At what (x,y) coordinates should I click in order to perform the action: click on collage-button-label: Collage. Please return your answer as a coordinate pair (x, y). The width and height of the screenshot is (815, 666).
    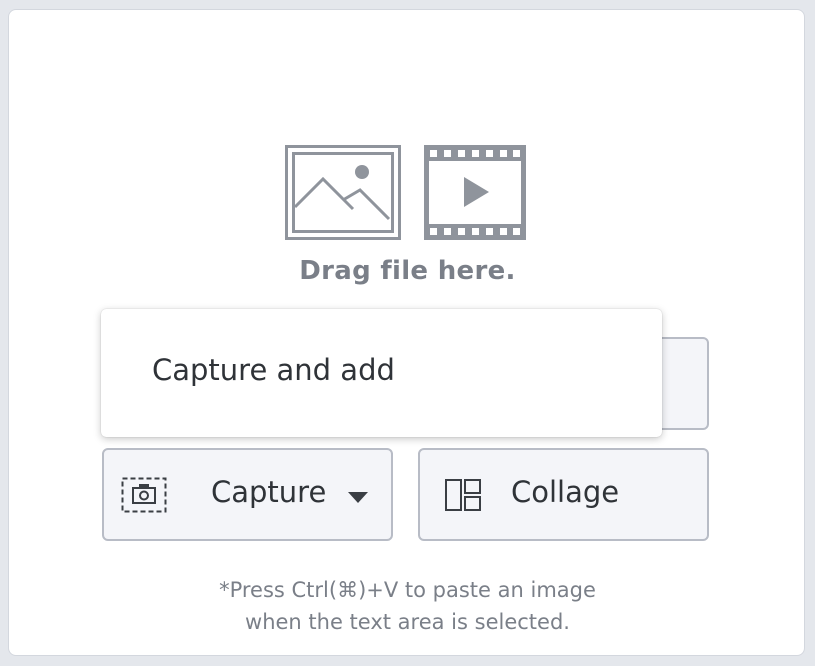
    Looking at the image, I should click on (565, 492).